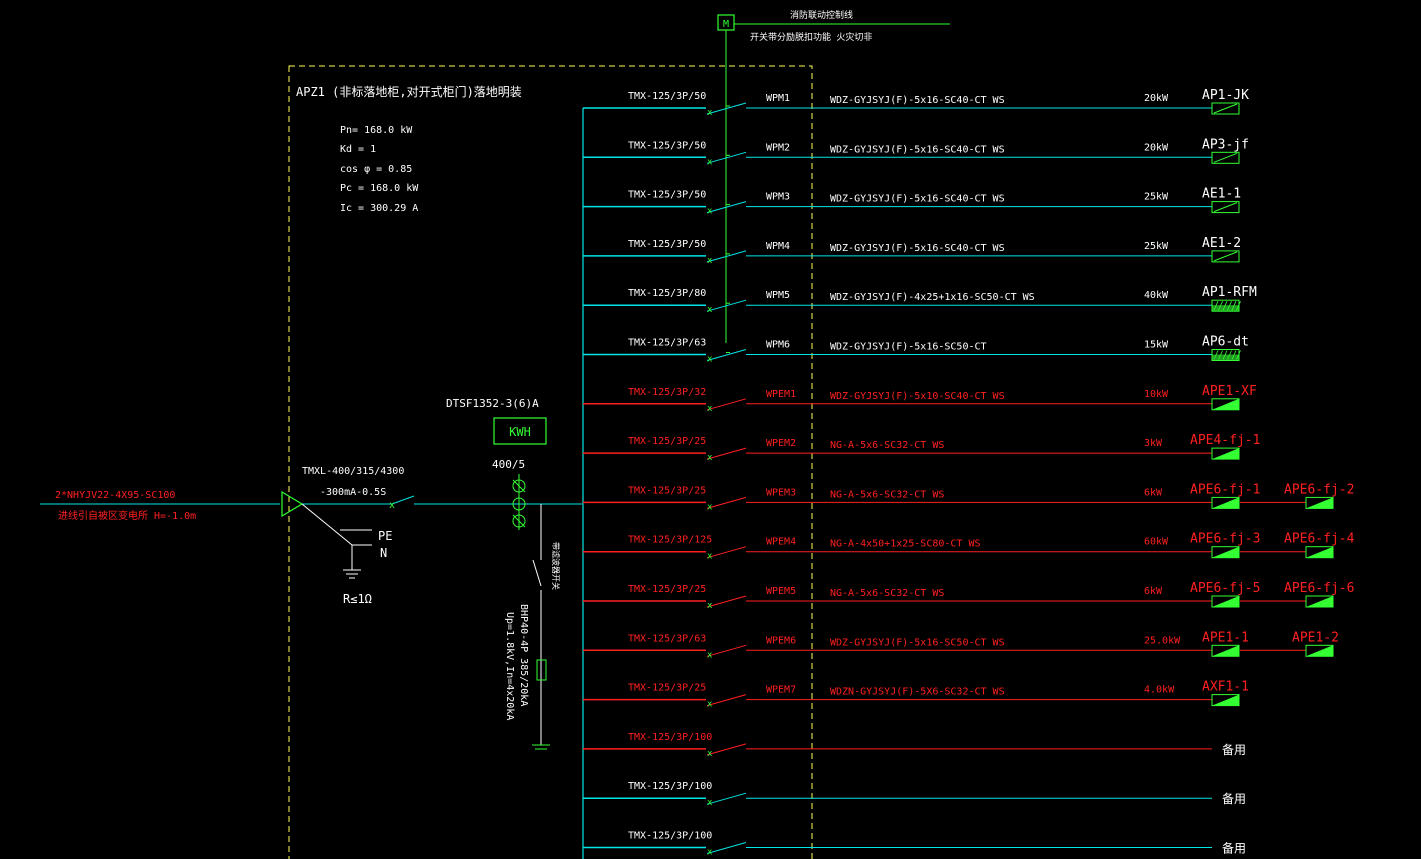 This screenshot has width=1421, height=859. What do you see at coordinates (1319, 539) in the screenshot?
I see `target-panel-label: APE6-fj-4` at bounding box center [1319, 539].